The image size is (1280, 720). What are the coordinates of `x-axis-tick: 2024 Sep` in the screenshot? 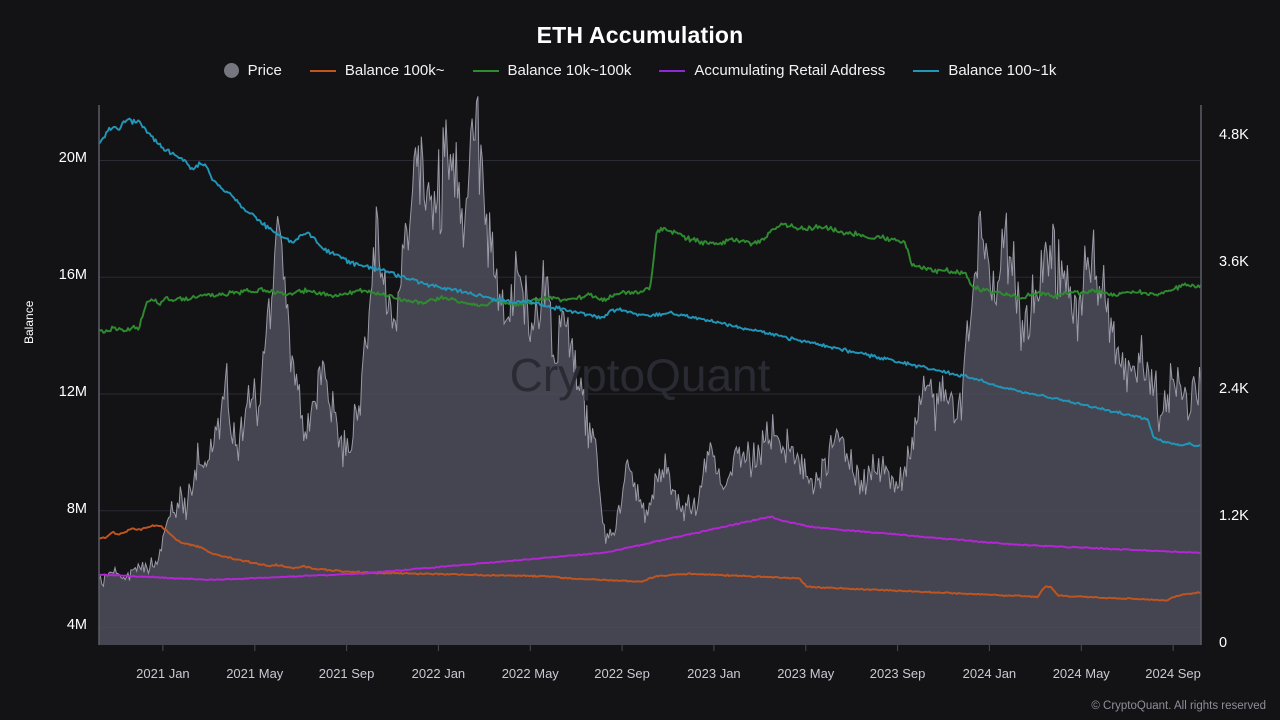 It's located at (1173, 673).